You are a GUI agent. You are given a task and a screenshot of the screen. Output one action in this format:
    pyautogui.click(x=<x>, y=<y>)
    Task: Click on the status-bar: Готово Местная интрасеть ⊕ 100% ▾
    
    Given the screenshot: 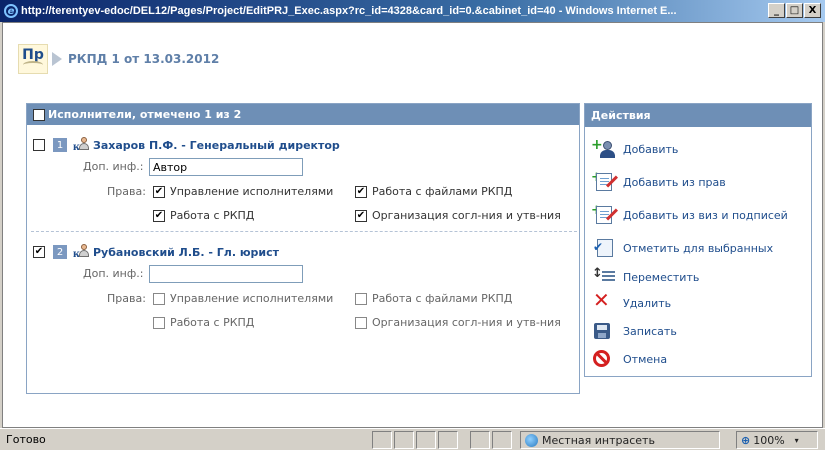 What is the action you would take?
    pyautogui.click(x=412, y=439)
    